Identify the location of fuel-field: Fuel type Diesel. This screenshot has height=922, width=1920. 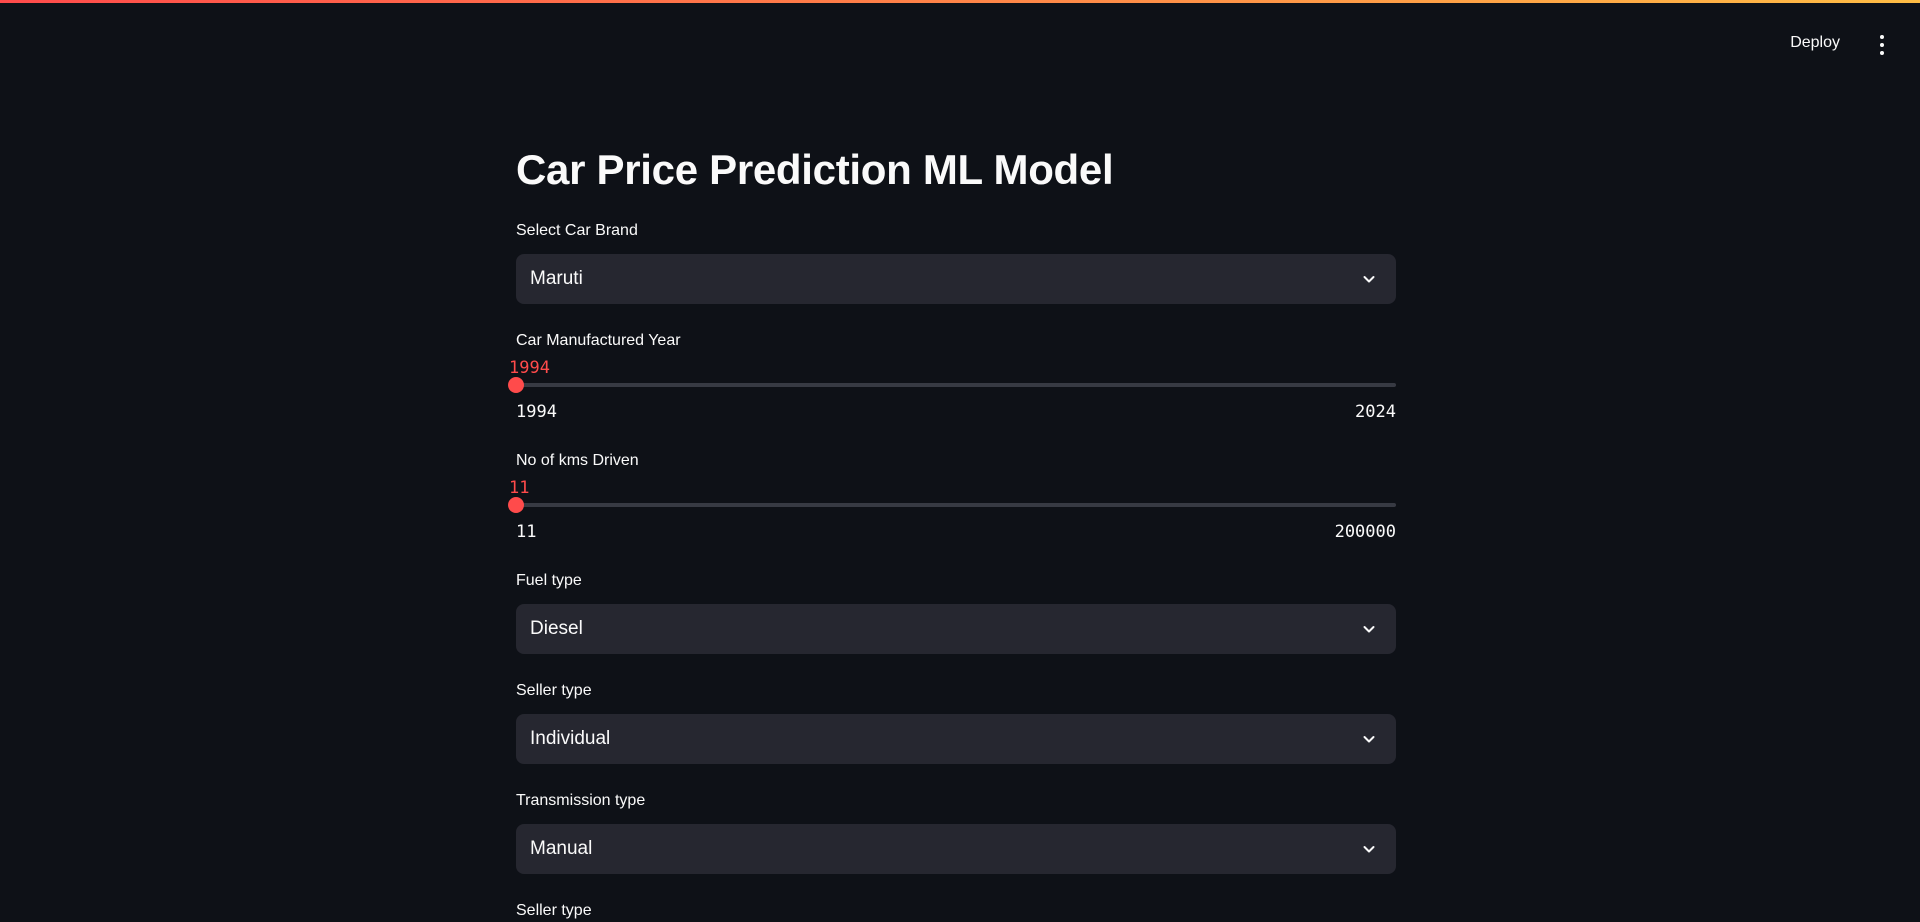
(956, 612).